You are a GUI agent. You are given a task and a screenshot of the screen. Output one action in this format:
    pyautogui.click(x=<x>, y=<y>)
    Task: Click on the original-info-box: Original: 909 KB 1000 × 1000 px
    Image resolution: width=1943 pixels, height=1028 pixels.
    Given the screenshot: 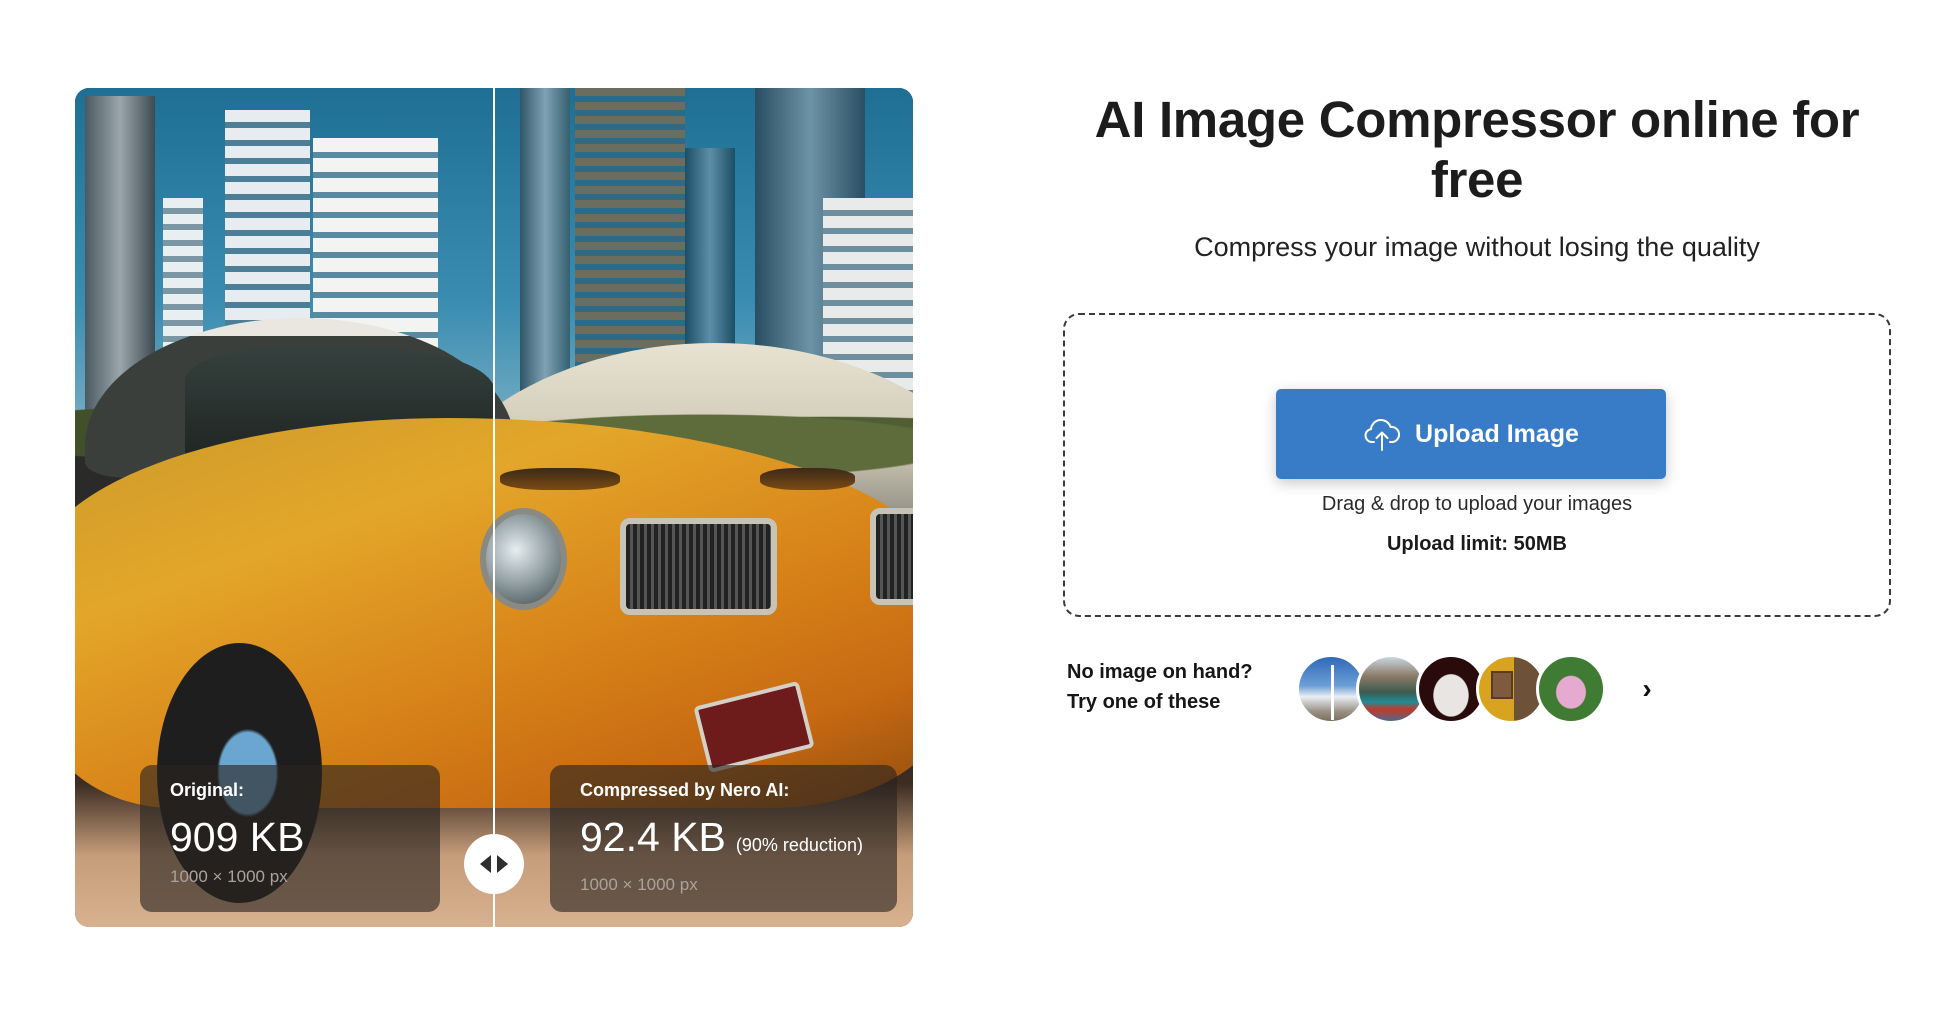 What is the action you would take?
    pyautogui.click(x=290, y=838)
    